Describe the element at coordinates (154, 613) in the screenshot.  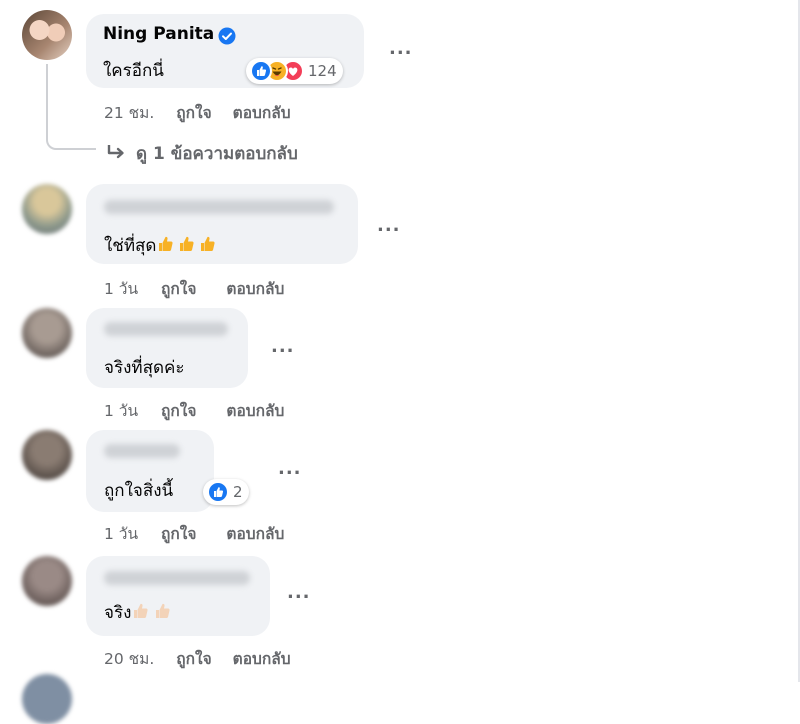
I see `thumbs-up-light-icon` at that location.